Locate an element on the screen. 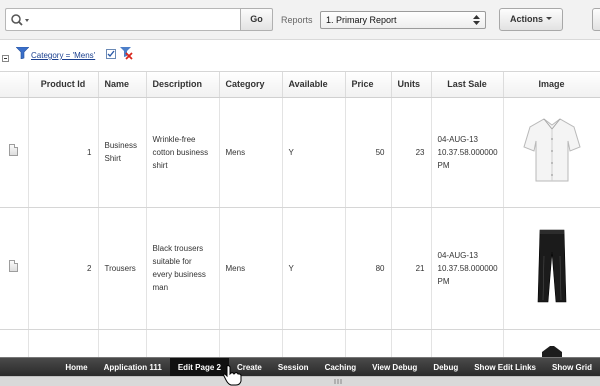 This screenshot has width=600, height=386. reports-select-value: 1. Primary Report is located at coordinates (361, 20).